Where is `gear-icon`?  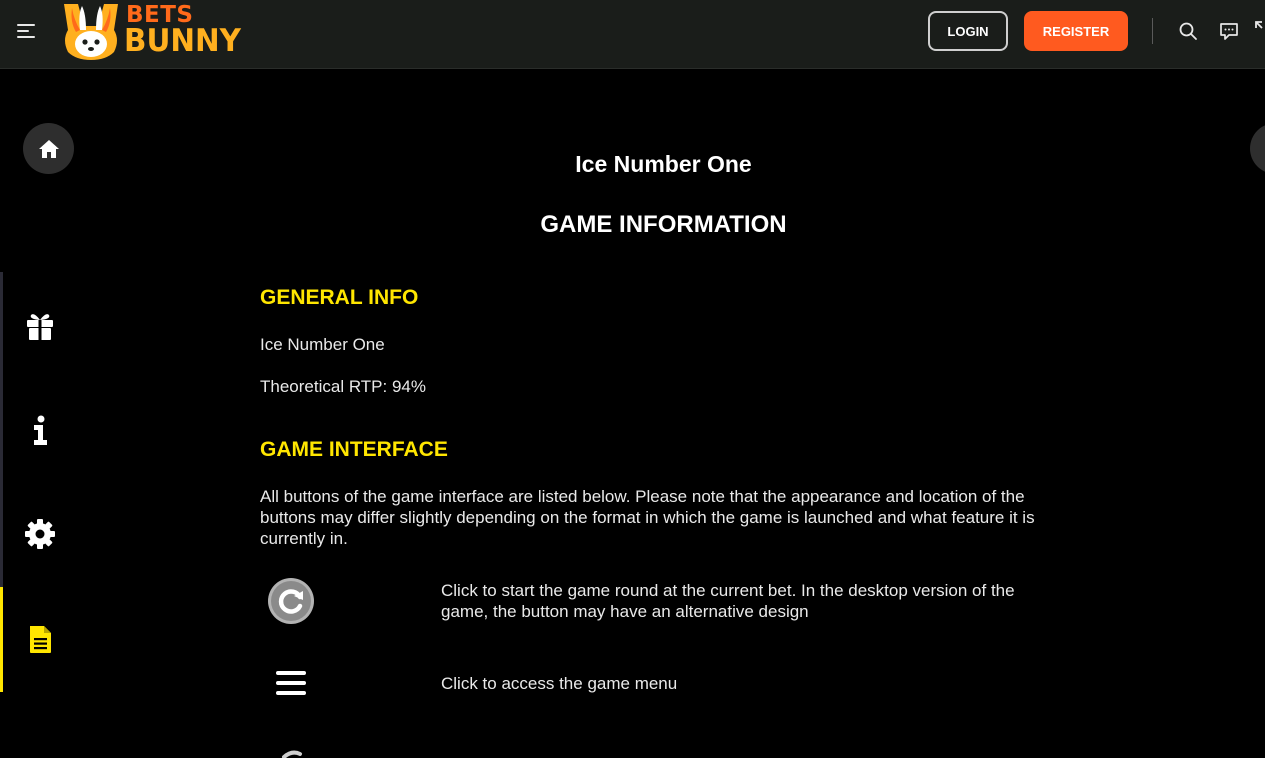 gear-icon is located at coordinates (40, 534).